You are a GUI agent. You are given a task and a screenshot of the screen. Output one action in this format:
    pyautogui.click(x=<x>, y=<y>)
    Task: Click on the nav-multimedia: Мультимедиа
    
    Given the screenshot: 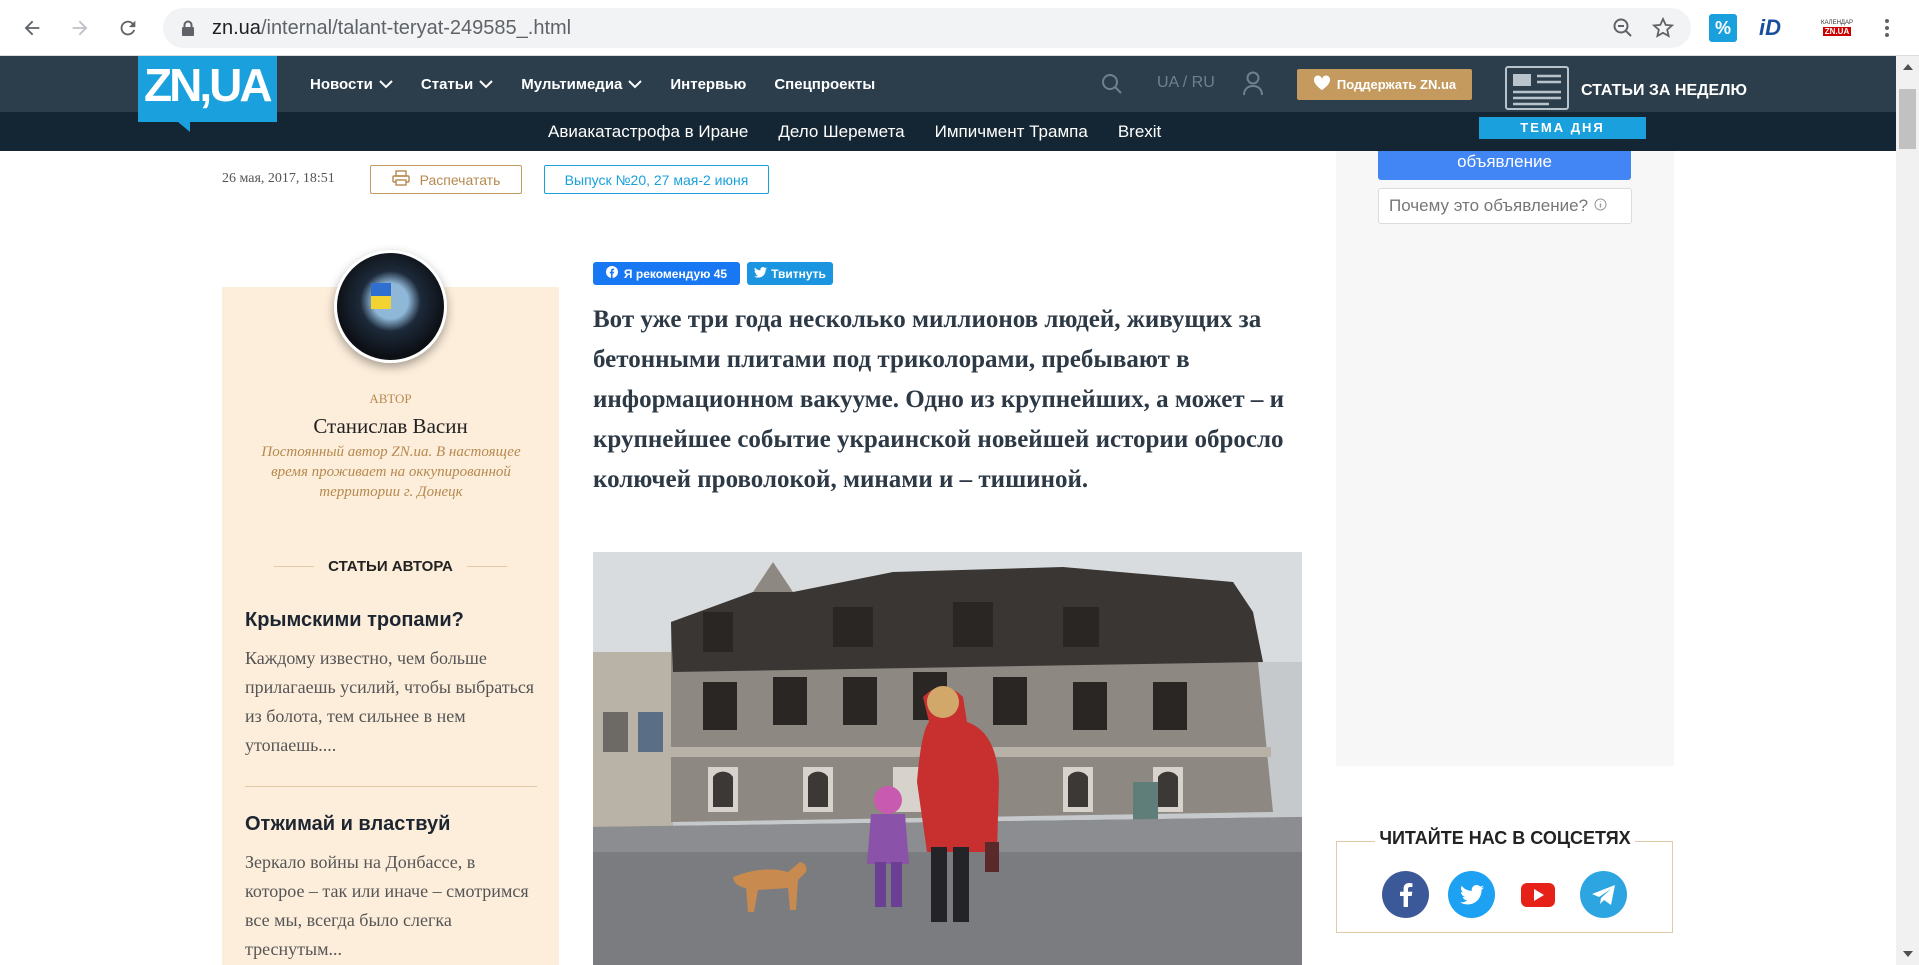 What is the action you would take?
    pyautogui.click(x=582, y=84)
    